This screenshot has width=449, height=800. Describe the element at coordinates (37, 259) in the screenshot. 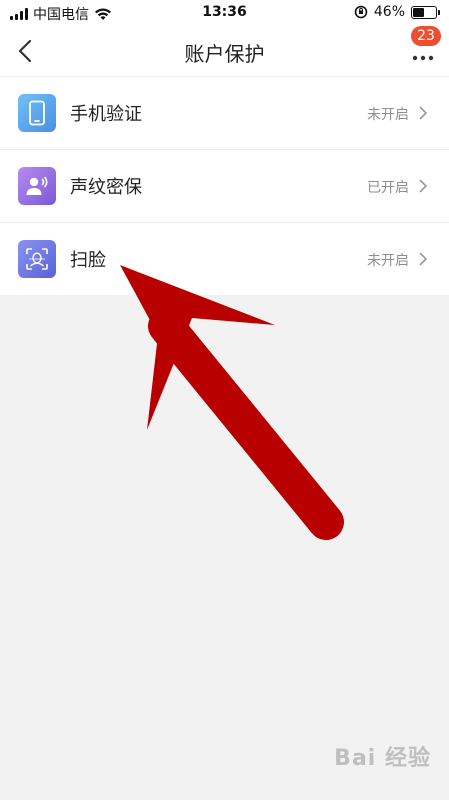

I see `face-scan-icon` at that location.